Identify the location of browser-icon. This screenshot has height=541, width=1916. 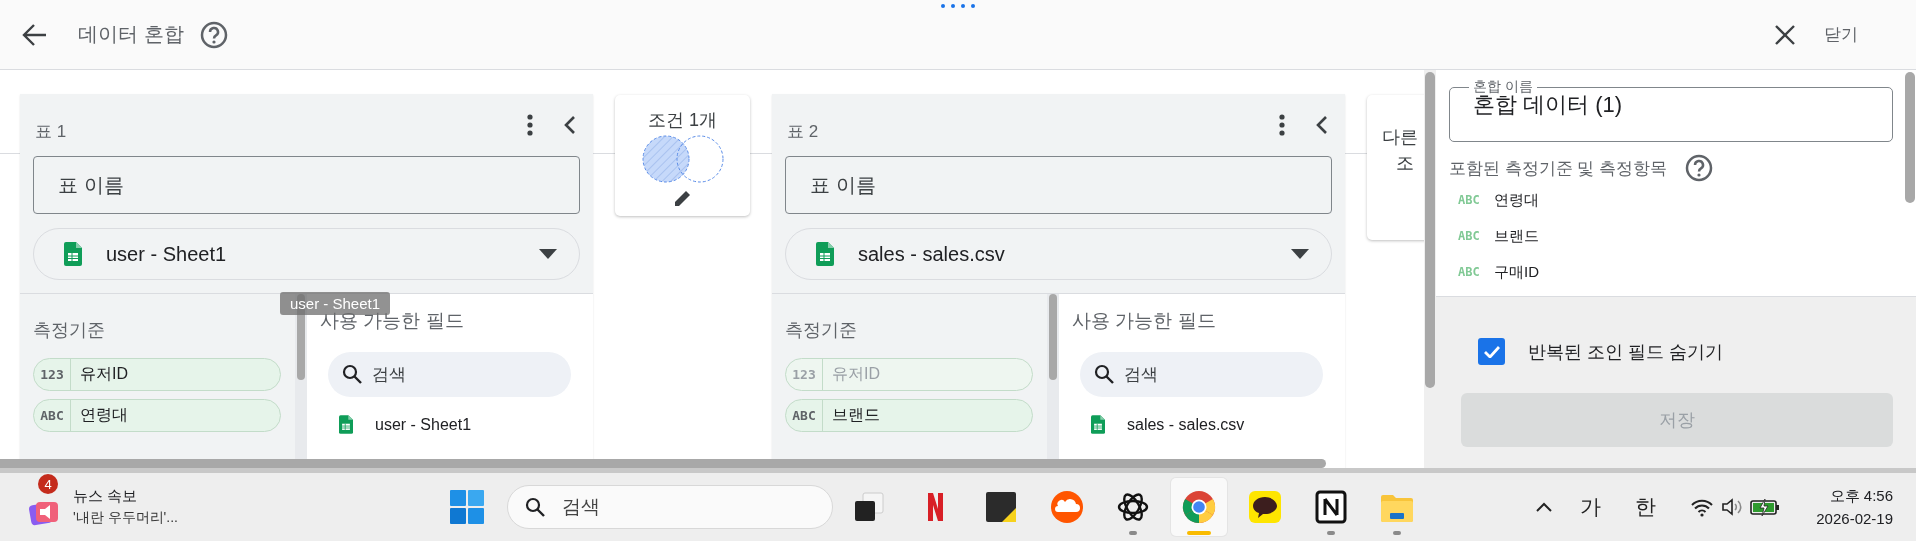
(1198, 507).